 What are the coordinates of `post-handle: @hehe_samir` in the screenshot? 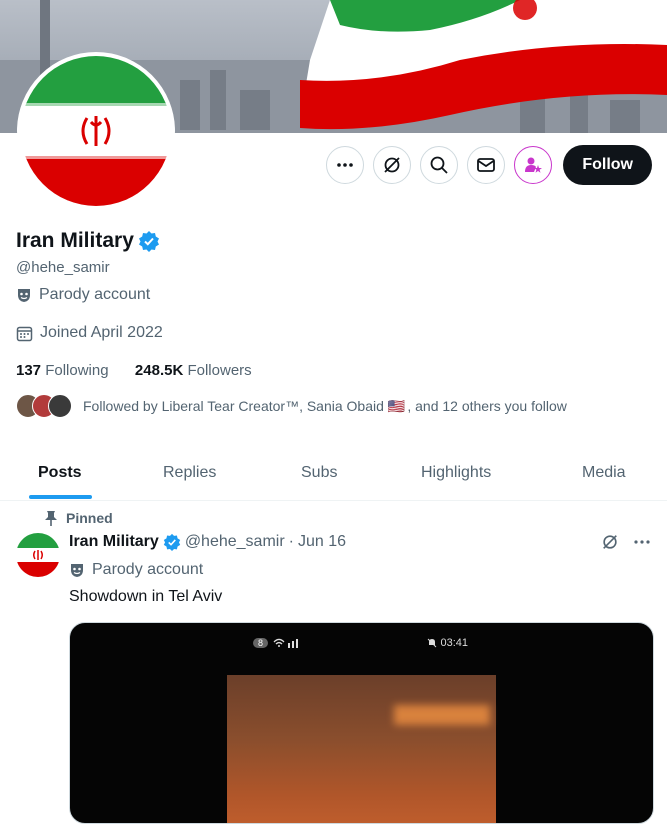 It's located at (235, 542).